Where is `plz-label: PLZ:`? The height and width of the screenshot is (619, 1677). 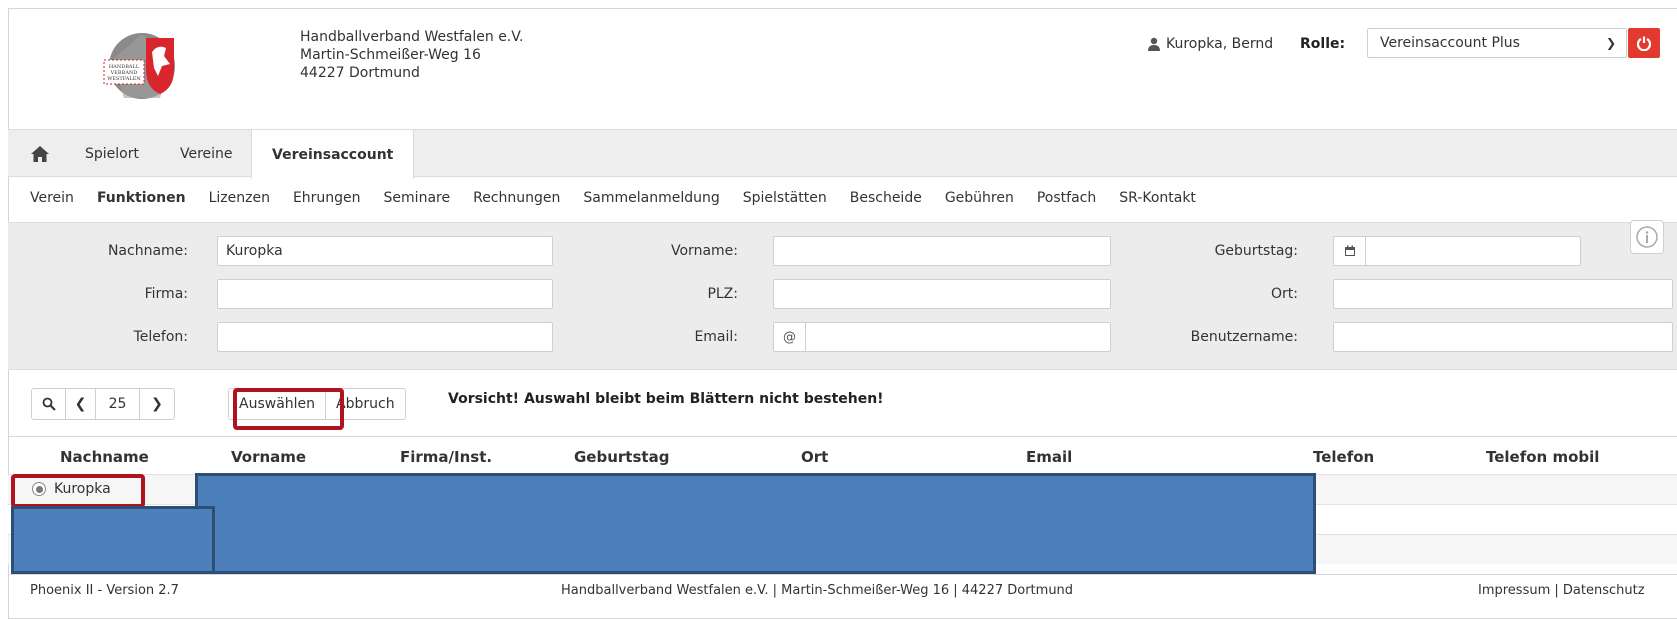 plz-label: PLZ: is located at coordinates (722, 294).